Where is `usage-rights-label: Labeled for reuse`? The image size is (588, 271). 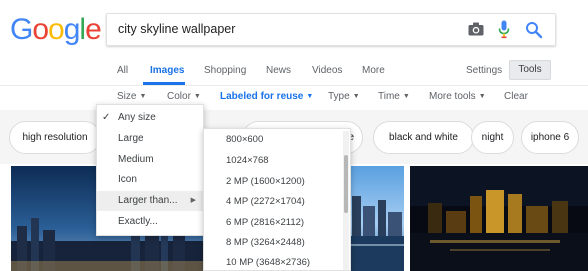
usage-rights-label: Labeled for reuse is located at coordinates (262, 96).